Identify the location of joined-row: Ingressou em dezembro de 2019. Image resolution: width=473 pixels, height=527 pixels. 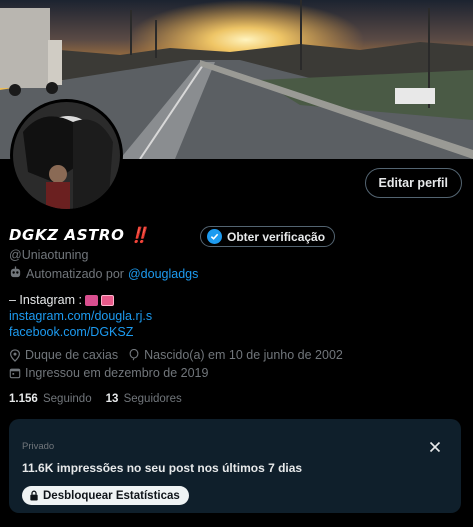
(113, 373).